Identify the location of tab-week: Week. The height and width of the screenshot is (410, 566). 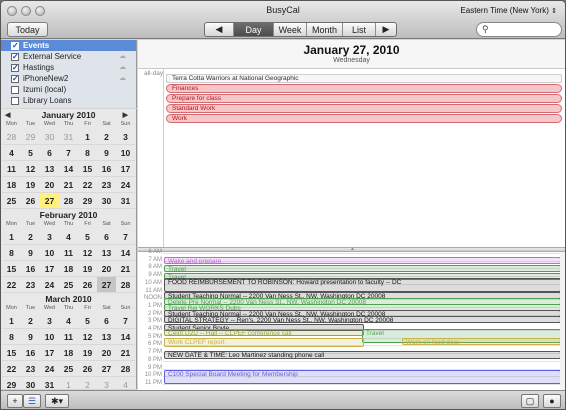
(290, 29).